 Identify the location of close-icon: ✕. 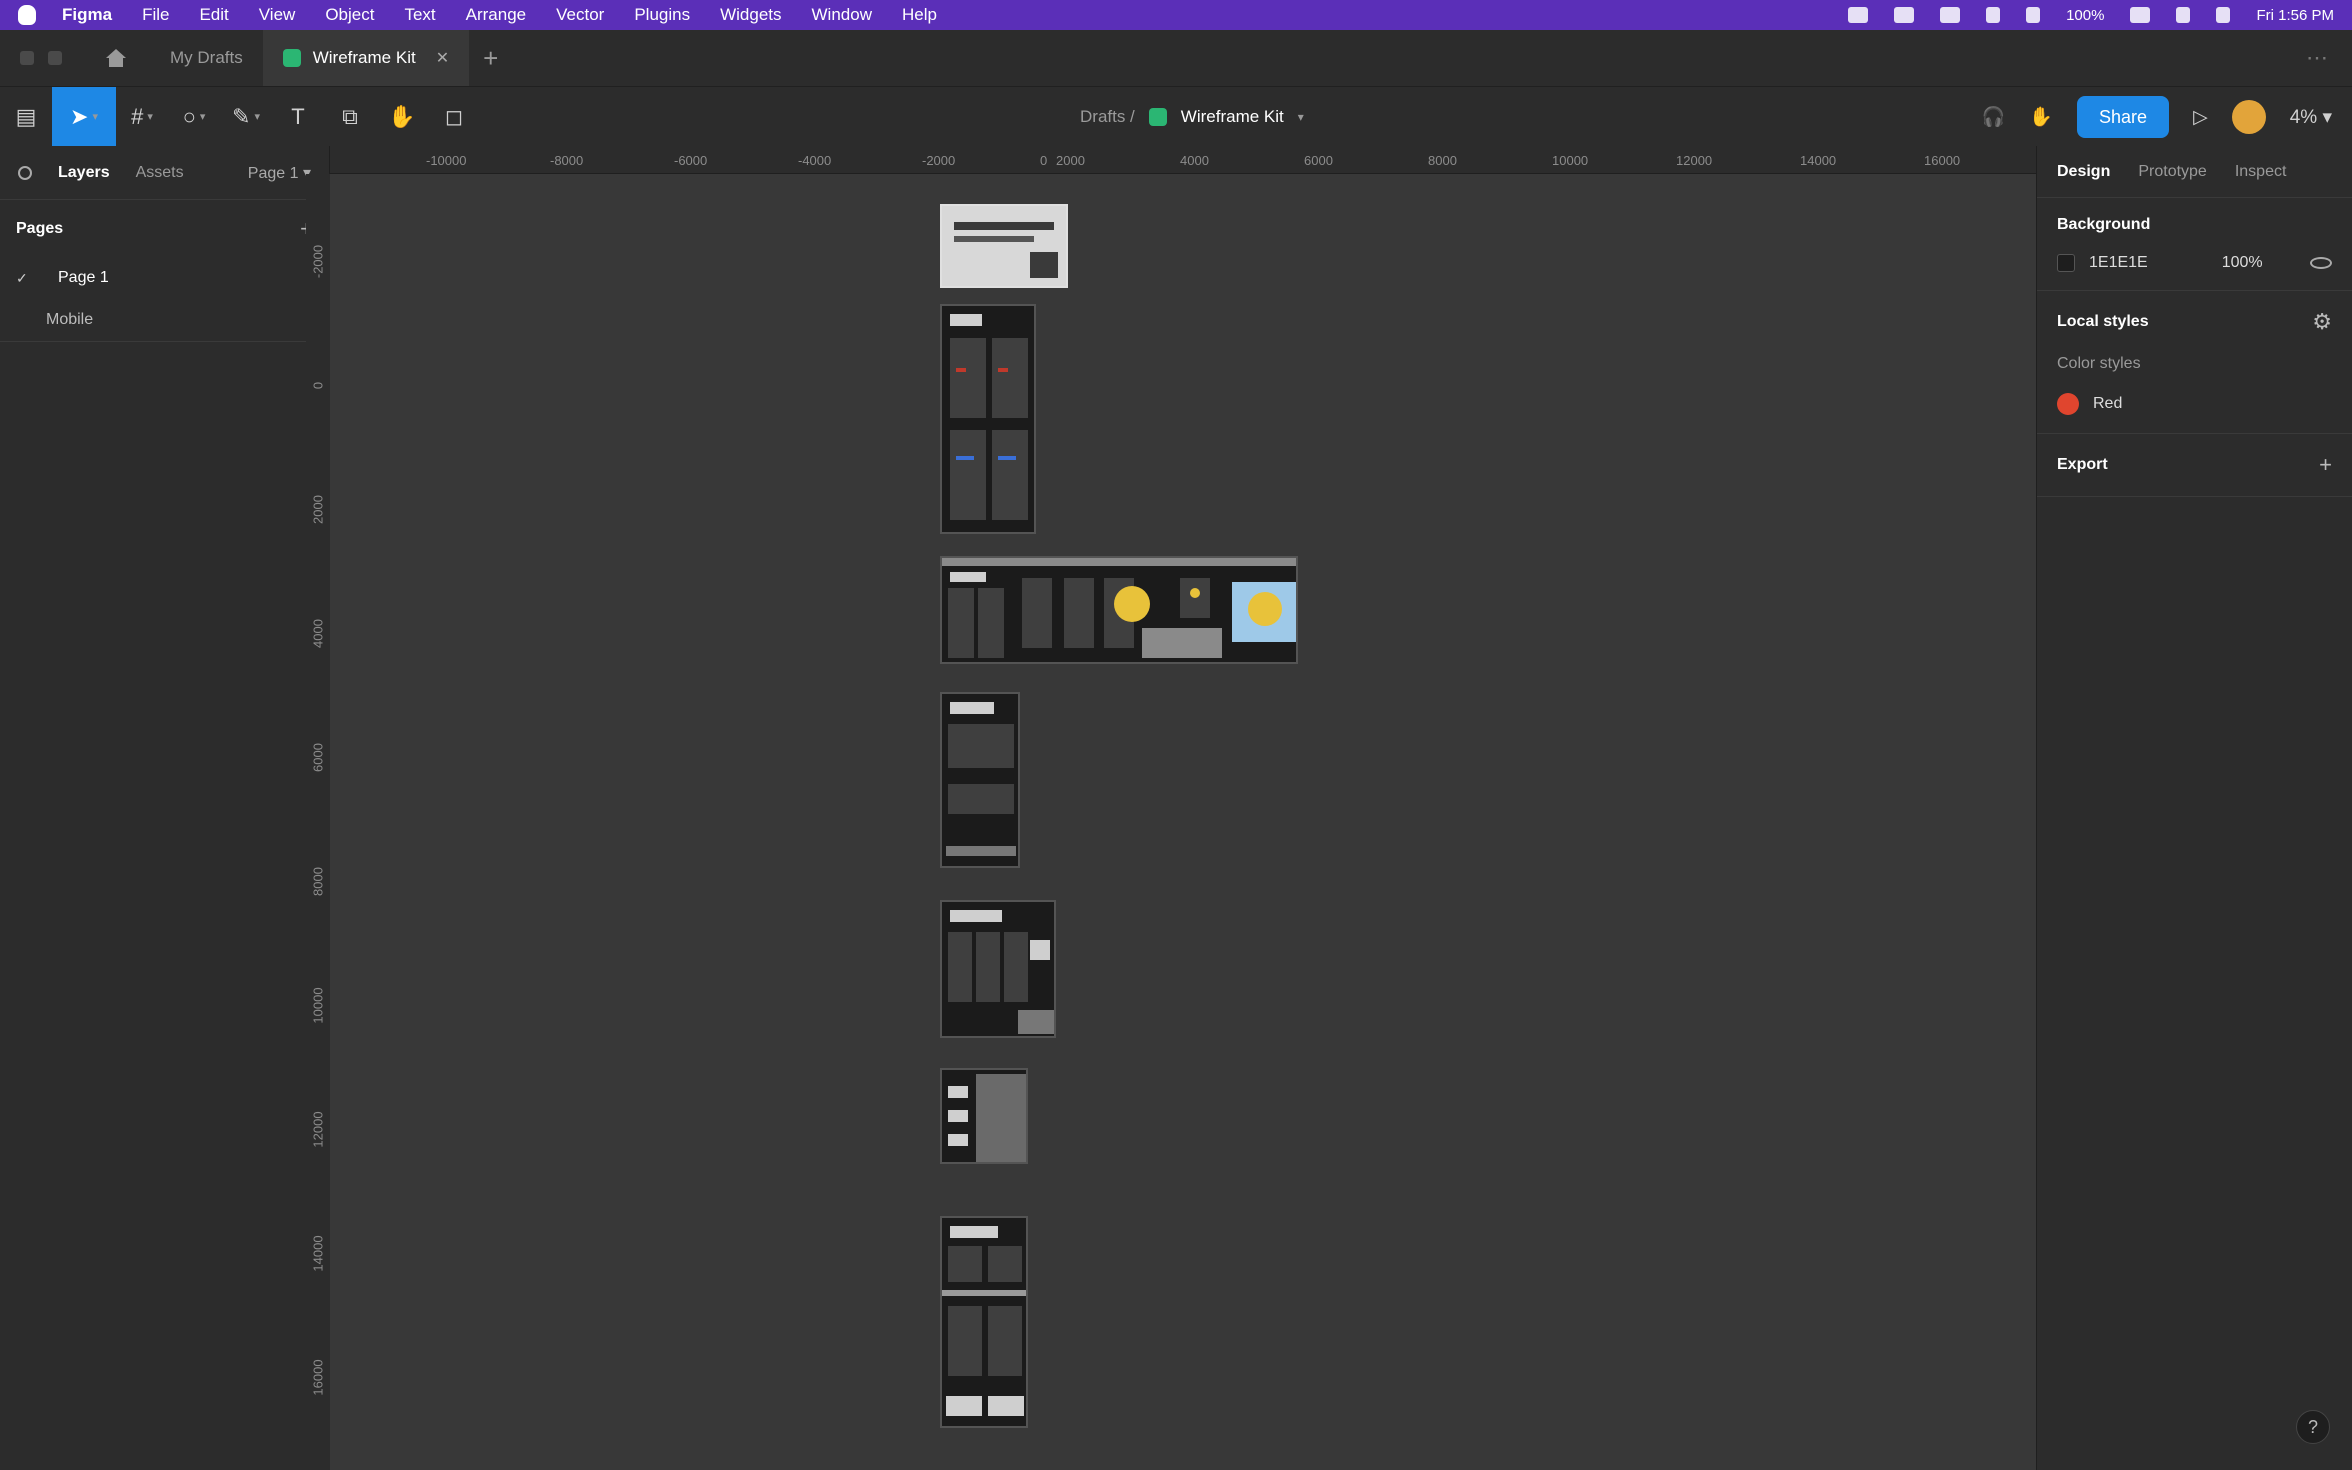
(442, 58).